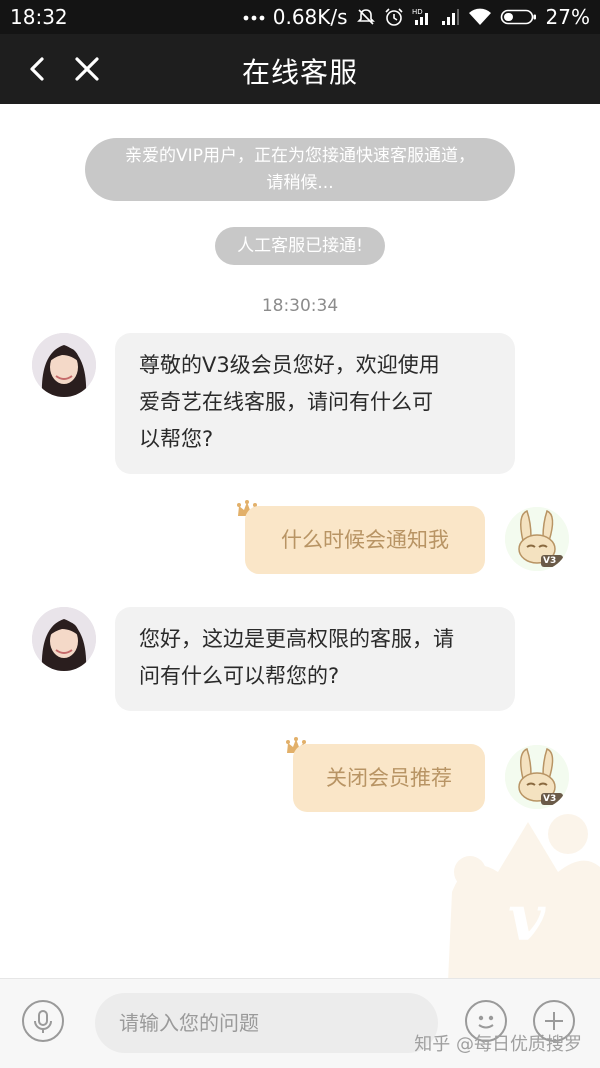 The height and width of the screenshot is (1068, 600). Describe the element at coordinates (365, 540) in the screenshot. I see `user-message-bubble: 什么时候会通知我` at that location.